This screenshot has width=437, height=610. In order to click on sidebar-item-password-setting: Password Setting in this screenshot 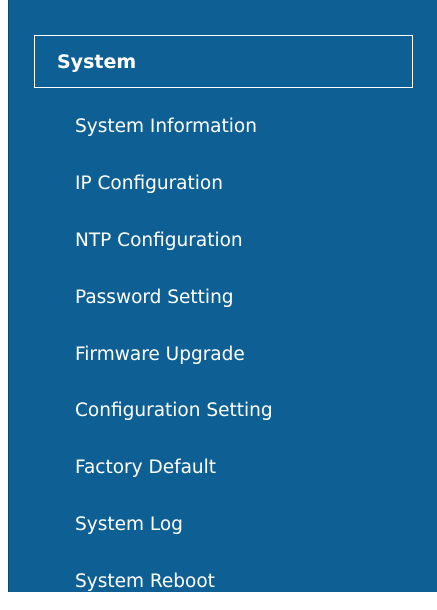, I will do `click(223, 297)`.